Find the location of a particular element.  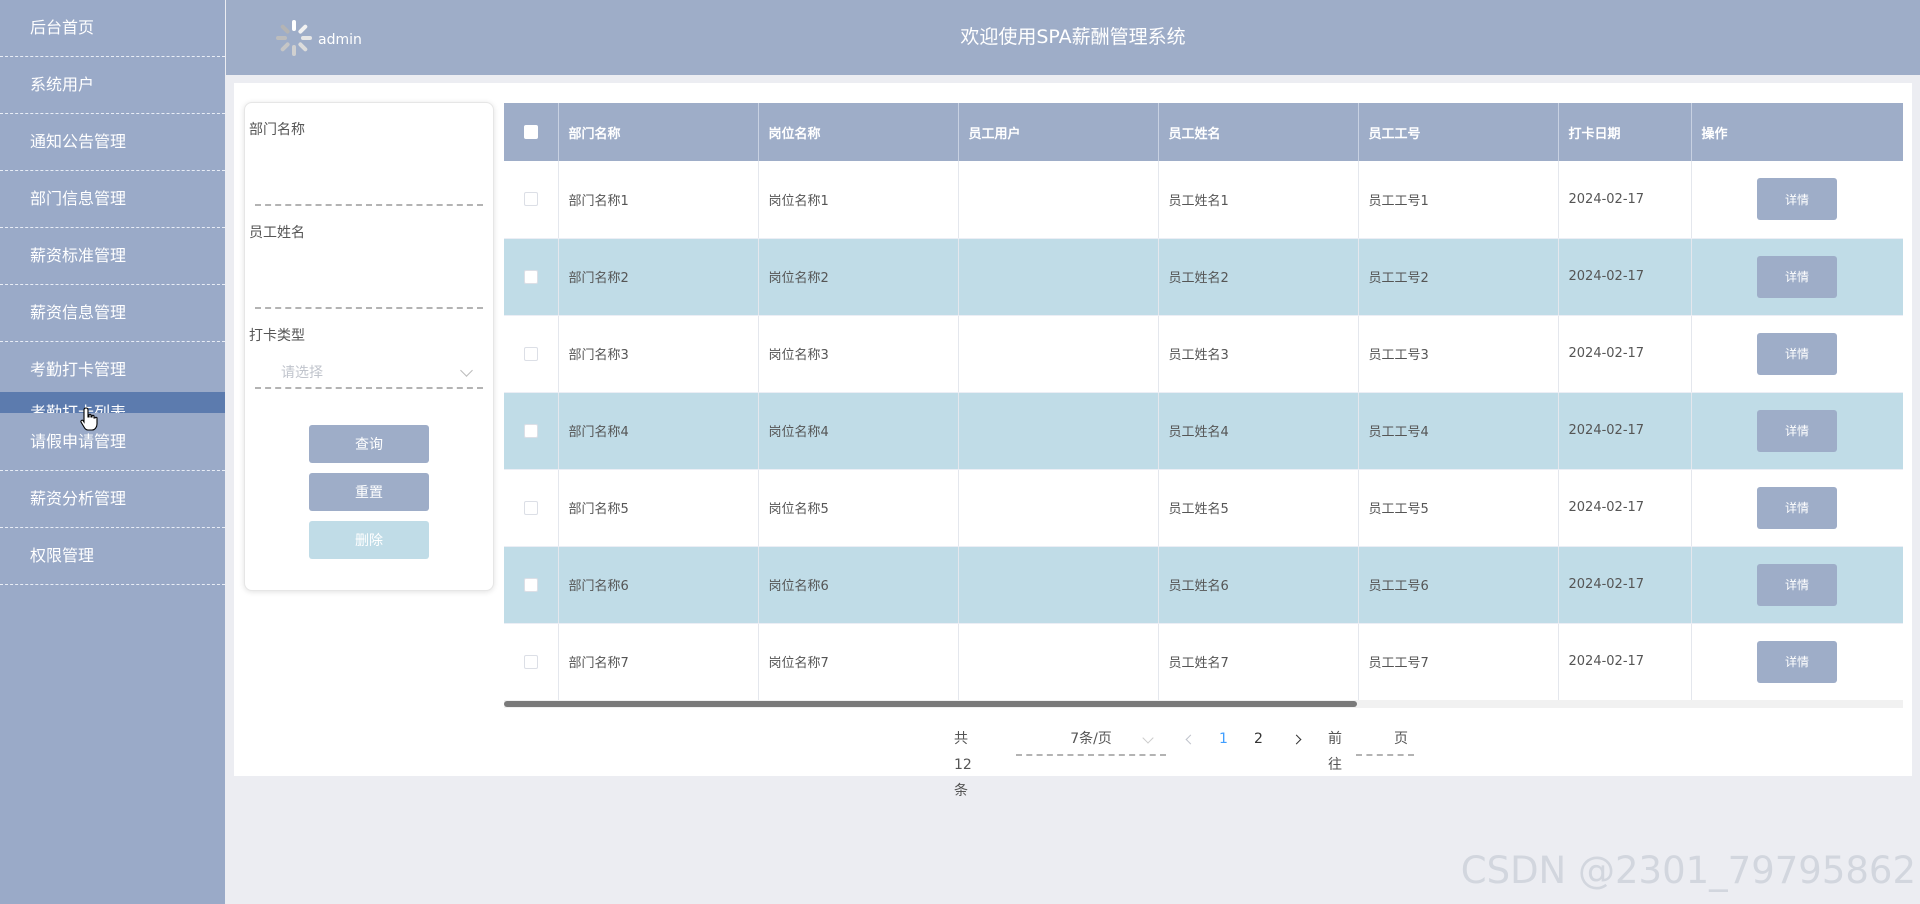

dept-cell: 部门名称3 is located at coordinates (658, 354).